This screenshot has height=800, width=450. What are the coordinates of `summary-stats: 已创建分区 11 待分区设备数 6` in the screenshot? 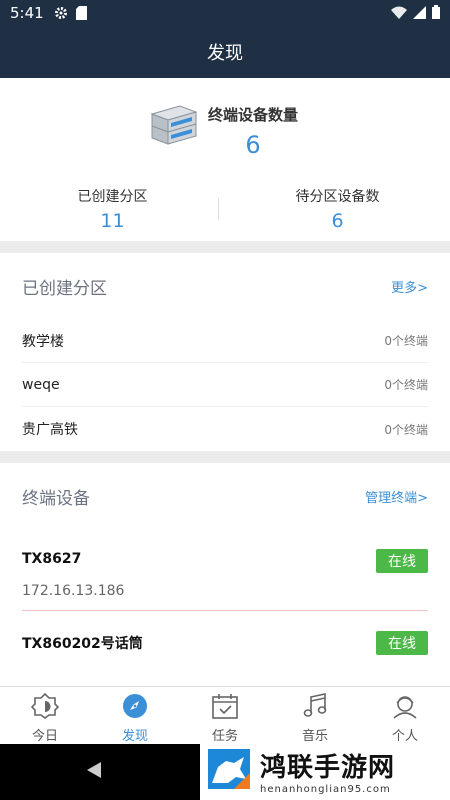 It's located at (225, 209).